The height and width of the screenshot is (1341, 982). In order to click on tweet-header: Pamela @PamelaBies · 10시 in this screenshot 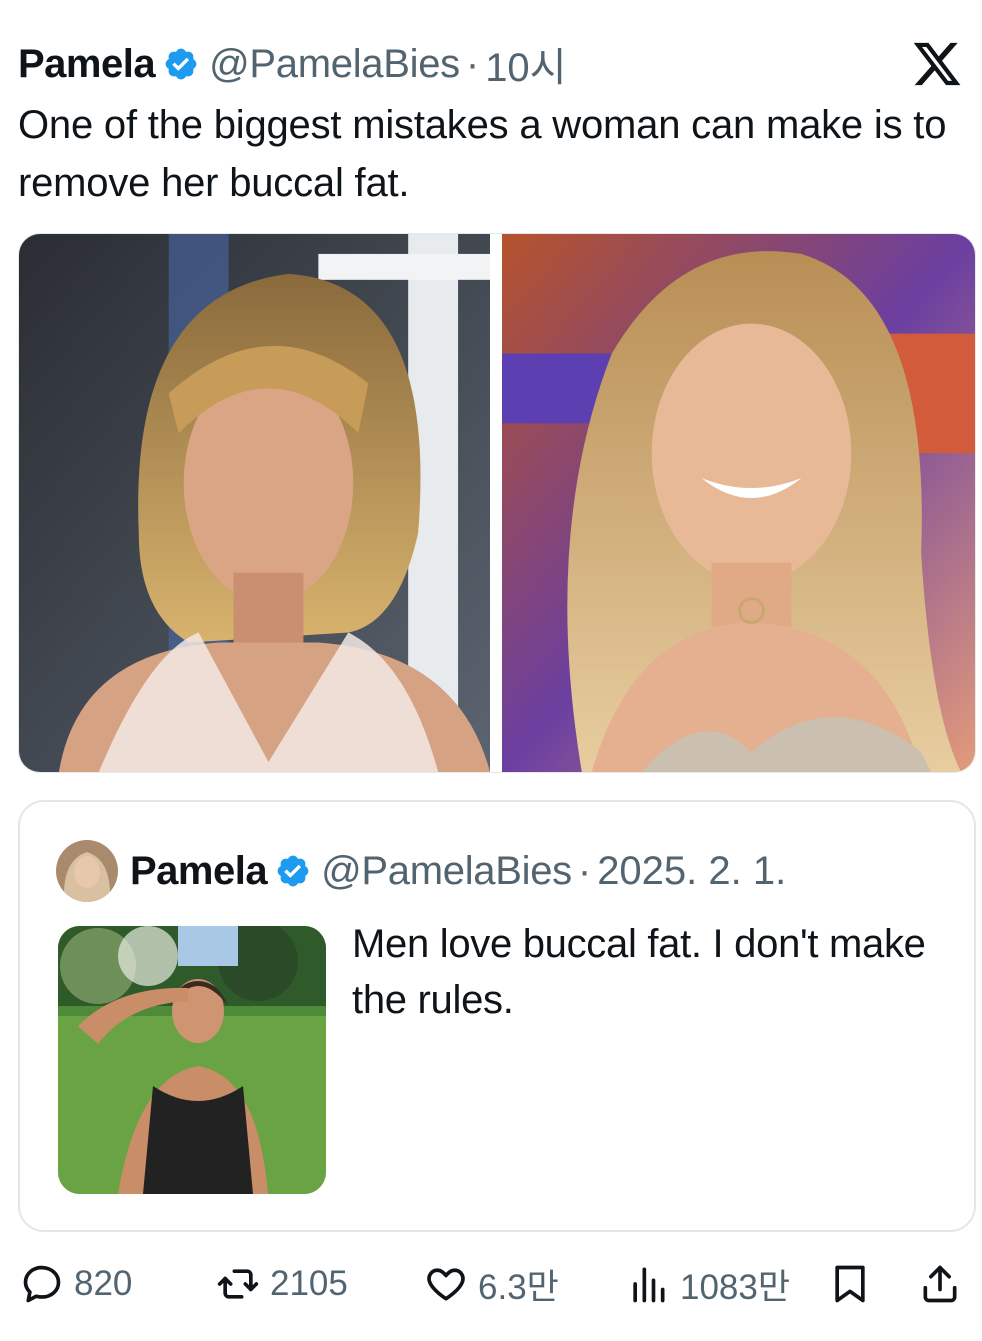, I will do `click(491, 64)`.